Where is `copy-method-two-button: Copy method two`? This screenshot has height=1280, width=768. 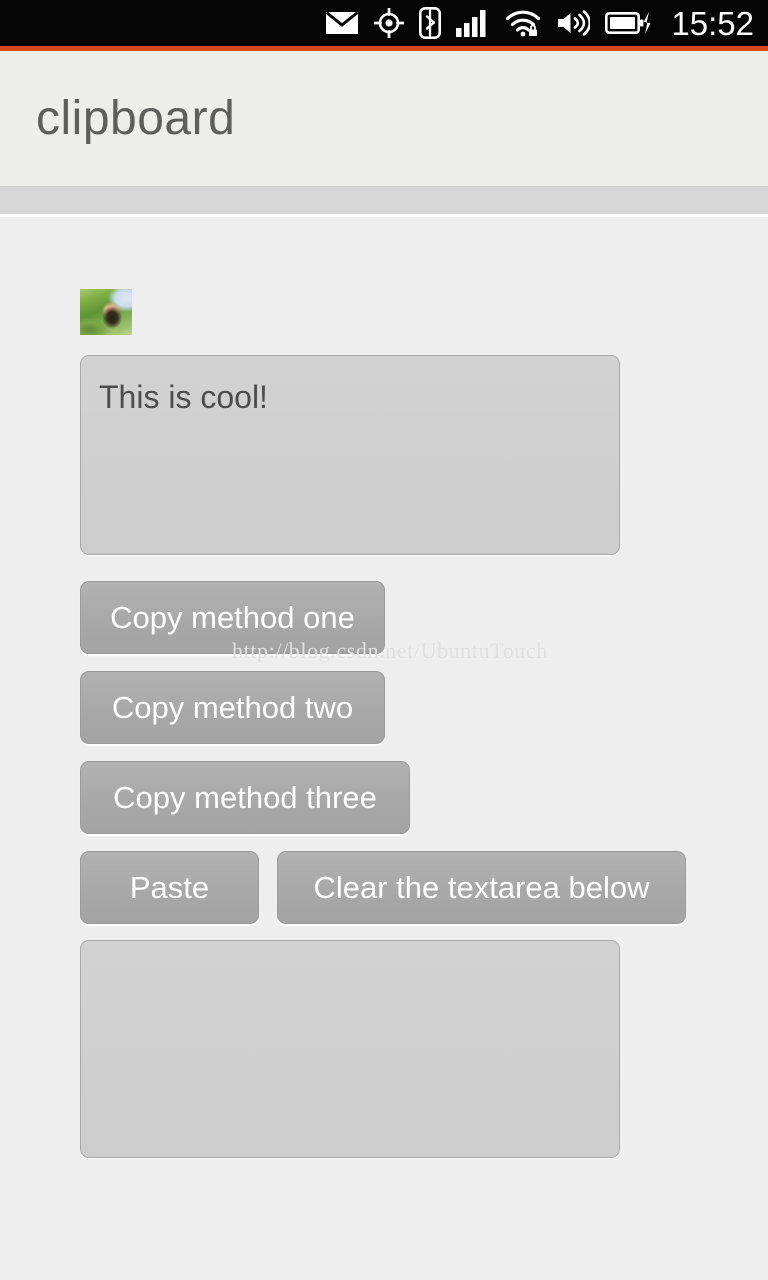
copy-method-two-button: Copy method two is located at coordinates (232, 707).